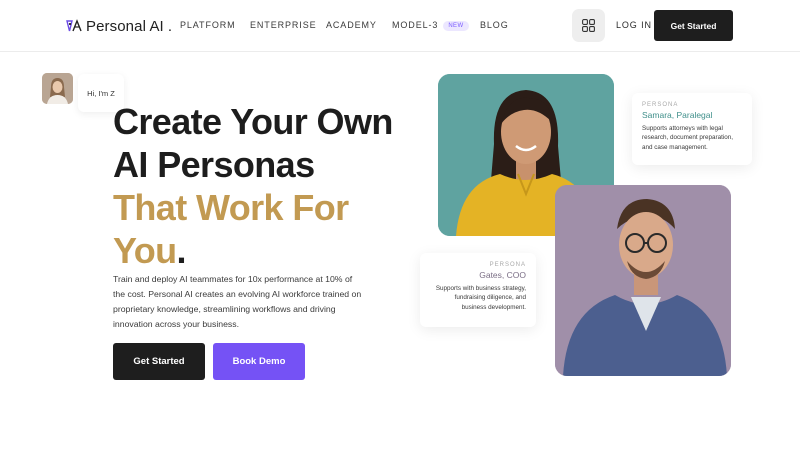 The width and height of the screenshot is (800, 450). I want to click on headline-period: ., so click(181, 250).